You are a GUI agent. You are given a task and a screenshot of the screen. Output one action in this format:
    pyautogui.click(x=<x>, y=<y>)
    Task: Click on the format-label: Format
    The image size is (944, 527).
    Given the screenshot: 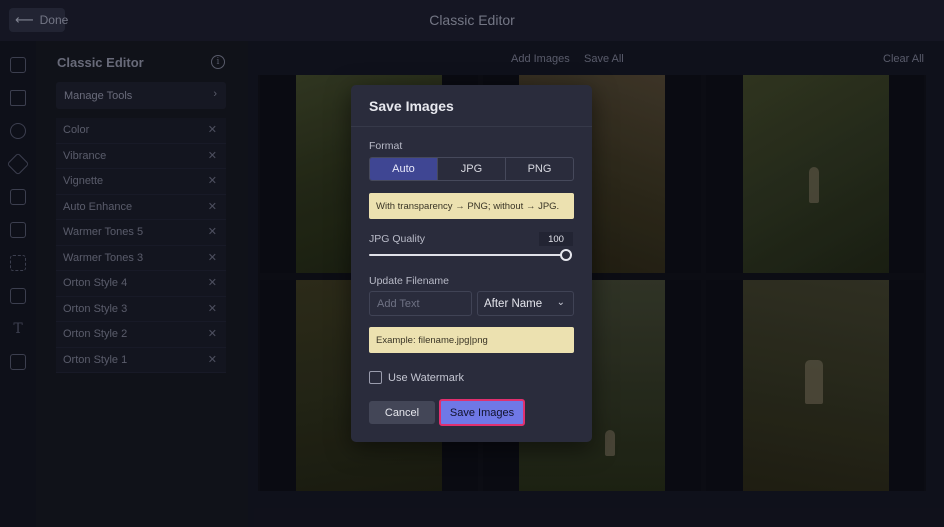 What is the action you would take?
    pyautogui.click(x=386, y=146)
    